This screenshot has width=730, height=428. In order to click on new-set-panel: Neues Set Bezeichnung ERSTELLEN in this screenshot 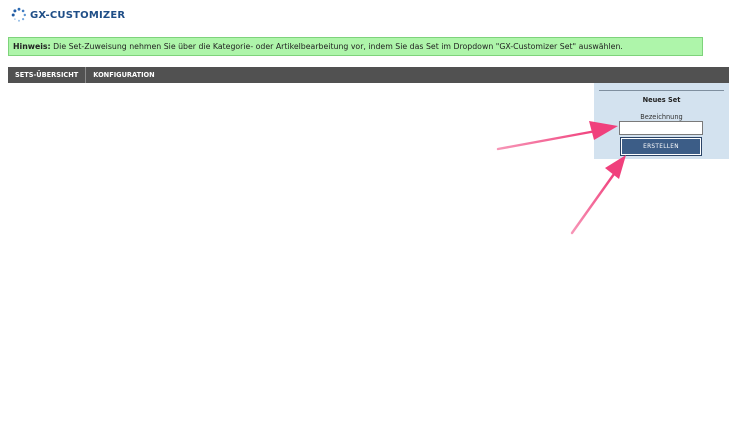, I will do `click(661, 121)`.